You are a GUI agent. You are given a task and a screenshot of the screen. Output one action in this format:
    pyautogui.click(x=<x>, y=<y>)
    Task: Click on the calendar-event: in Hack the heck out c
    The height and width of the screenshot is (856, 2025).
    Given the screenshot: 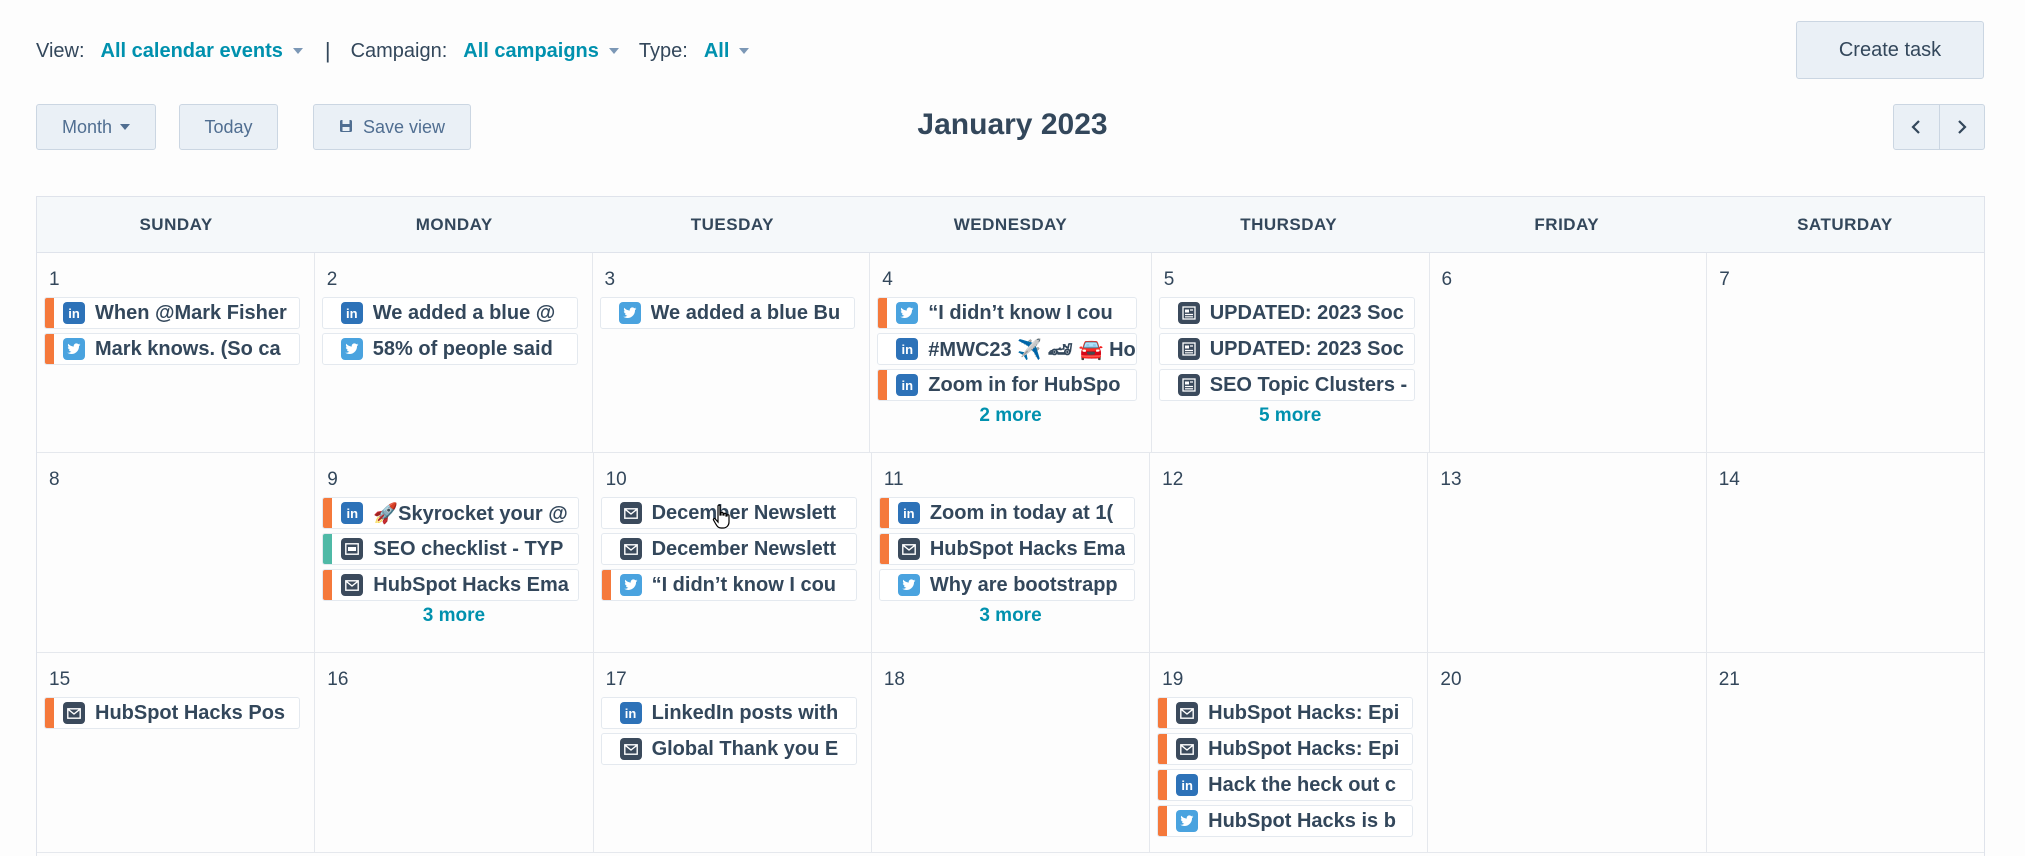 What is the action you would take?
    pyautogui.click(x=1285, y=785)
    